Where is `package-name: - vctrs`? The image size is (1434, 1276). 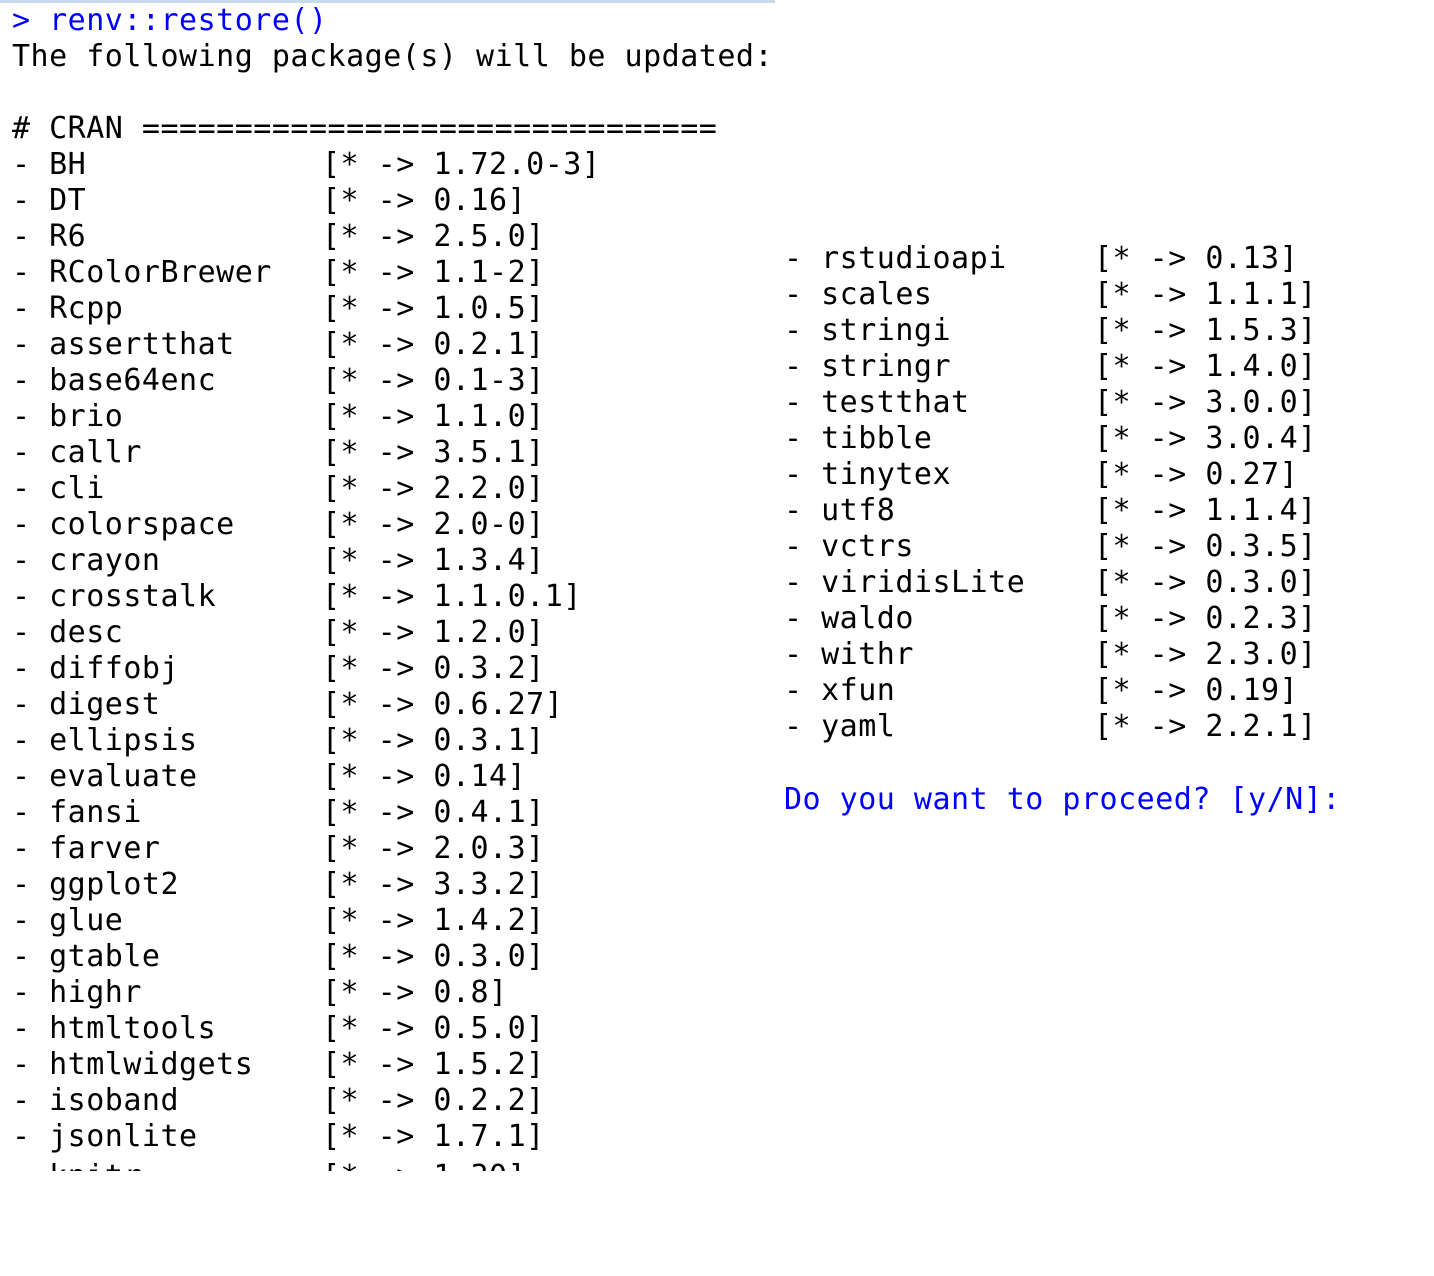
package-name: - vctrs is located at coordinates (849, 546).